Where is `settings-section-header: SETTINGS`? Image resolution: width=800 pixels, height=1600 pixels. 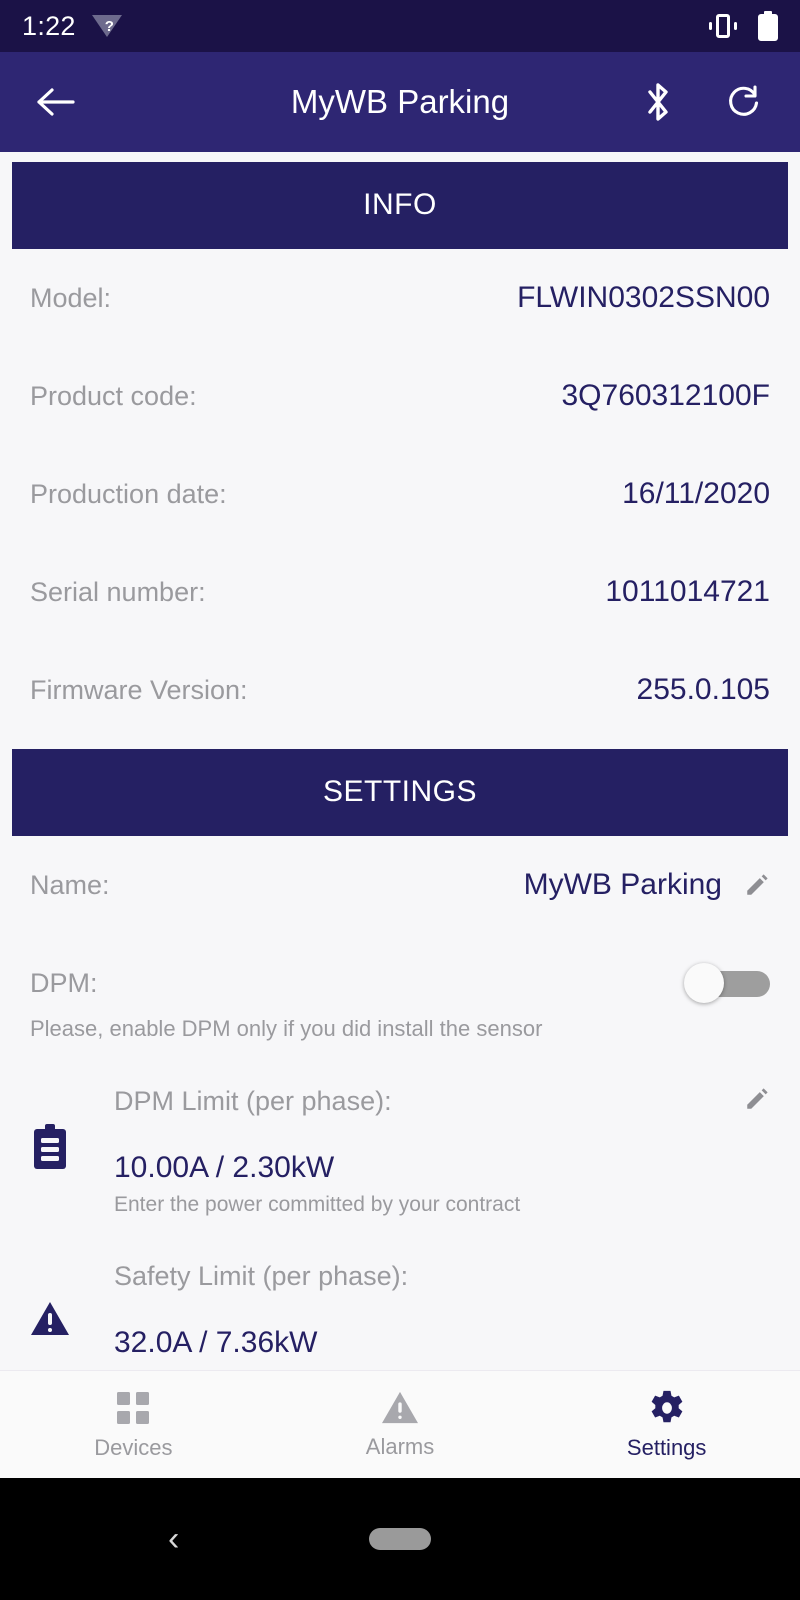
settings-section-header: SETTINGS is located at coordinates (400, 792).